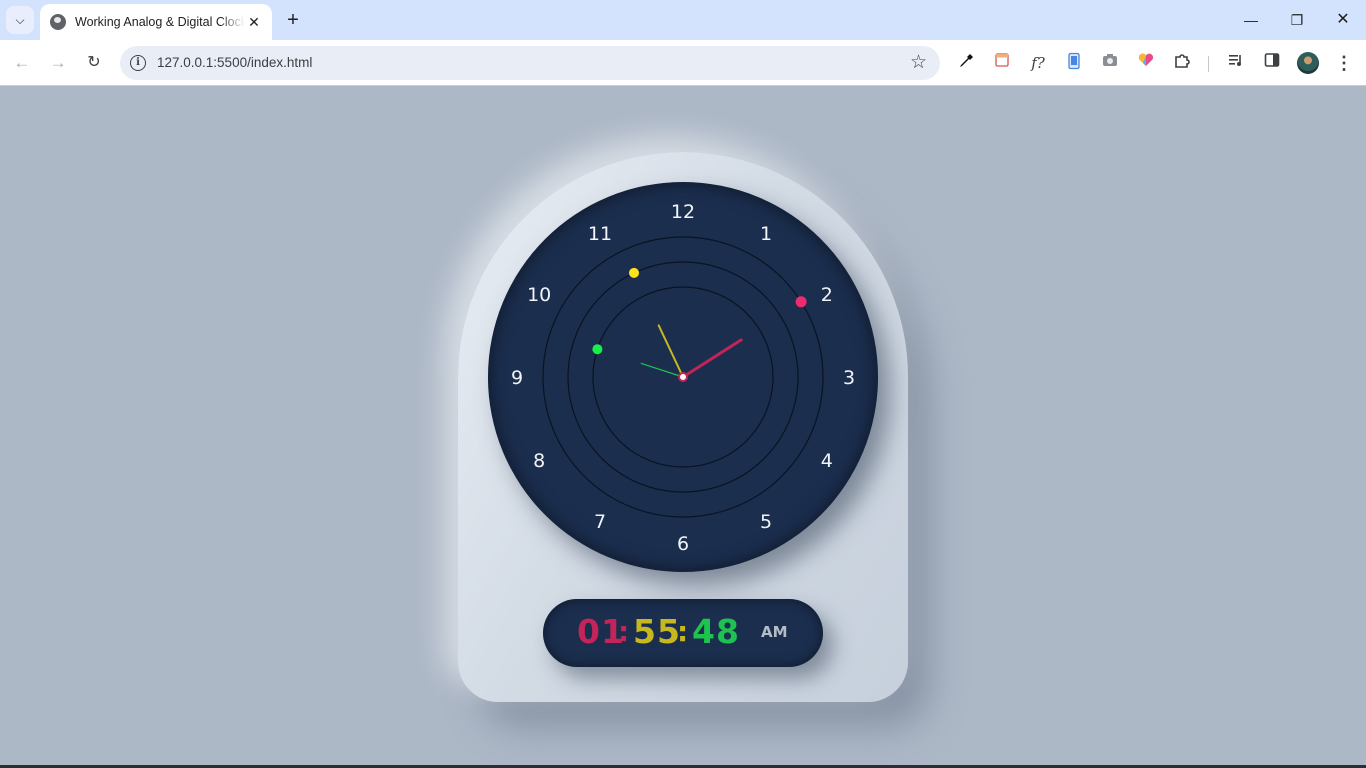  Describe the element at coordinates (58, 63) in the screenshot. I see `forward-arrow-icon: →` at that location.